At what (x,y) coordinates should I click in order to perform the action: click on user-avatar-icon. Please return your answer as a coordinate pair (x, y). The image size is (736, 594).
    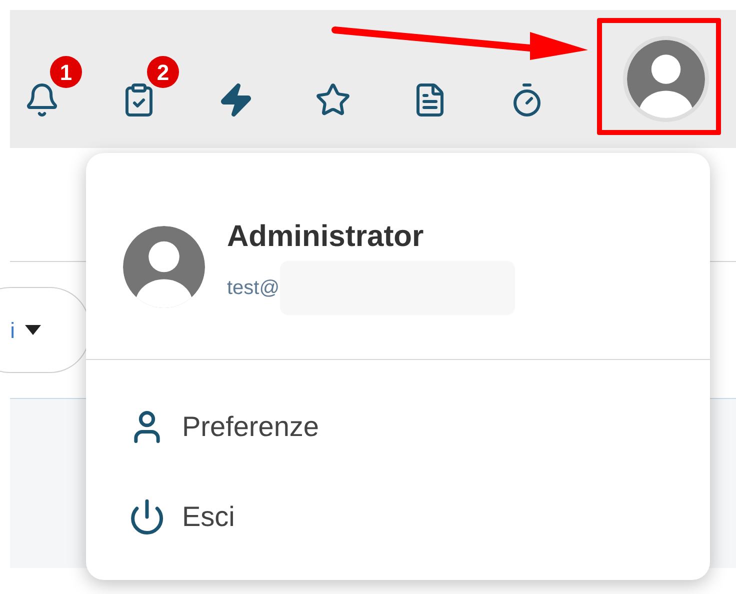
    Looking at the image, I should click on (666, 79).